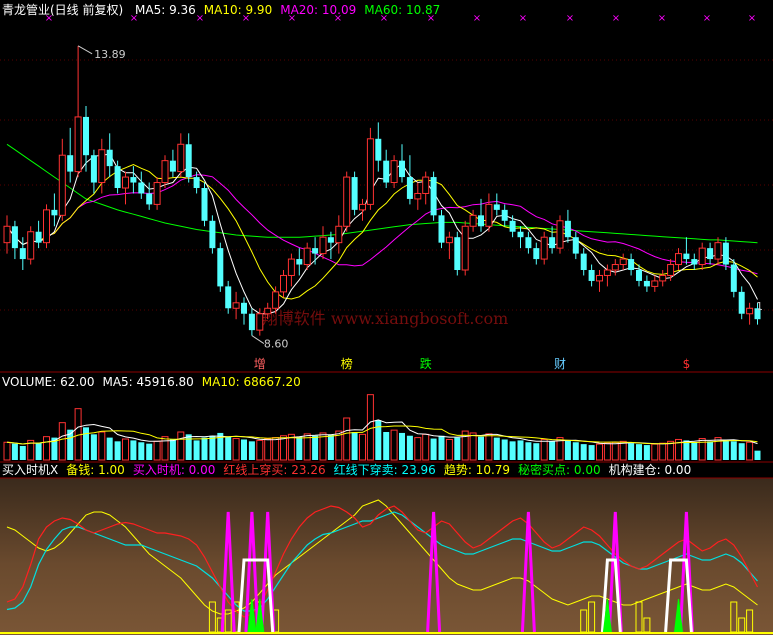 The image size is (773, 635). I want to click on legend-item: MA10: 9.90, so click(238, 10).